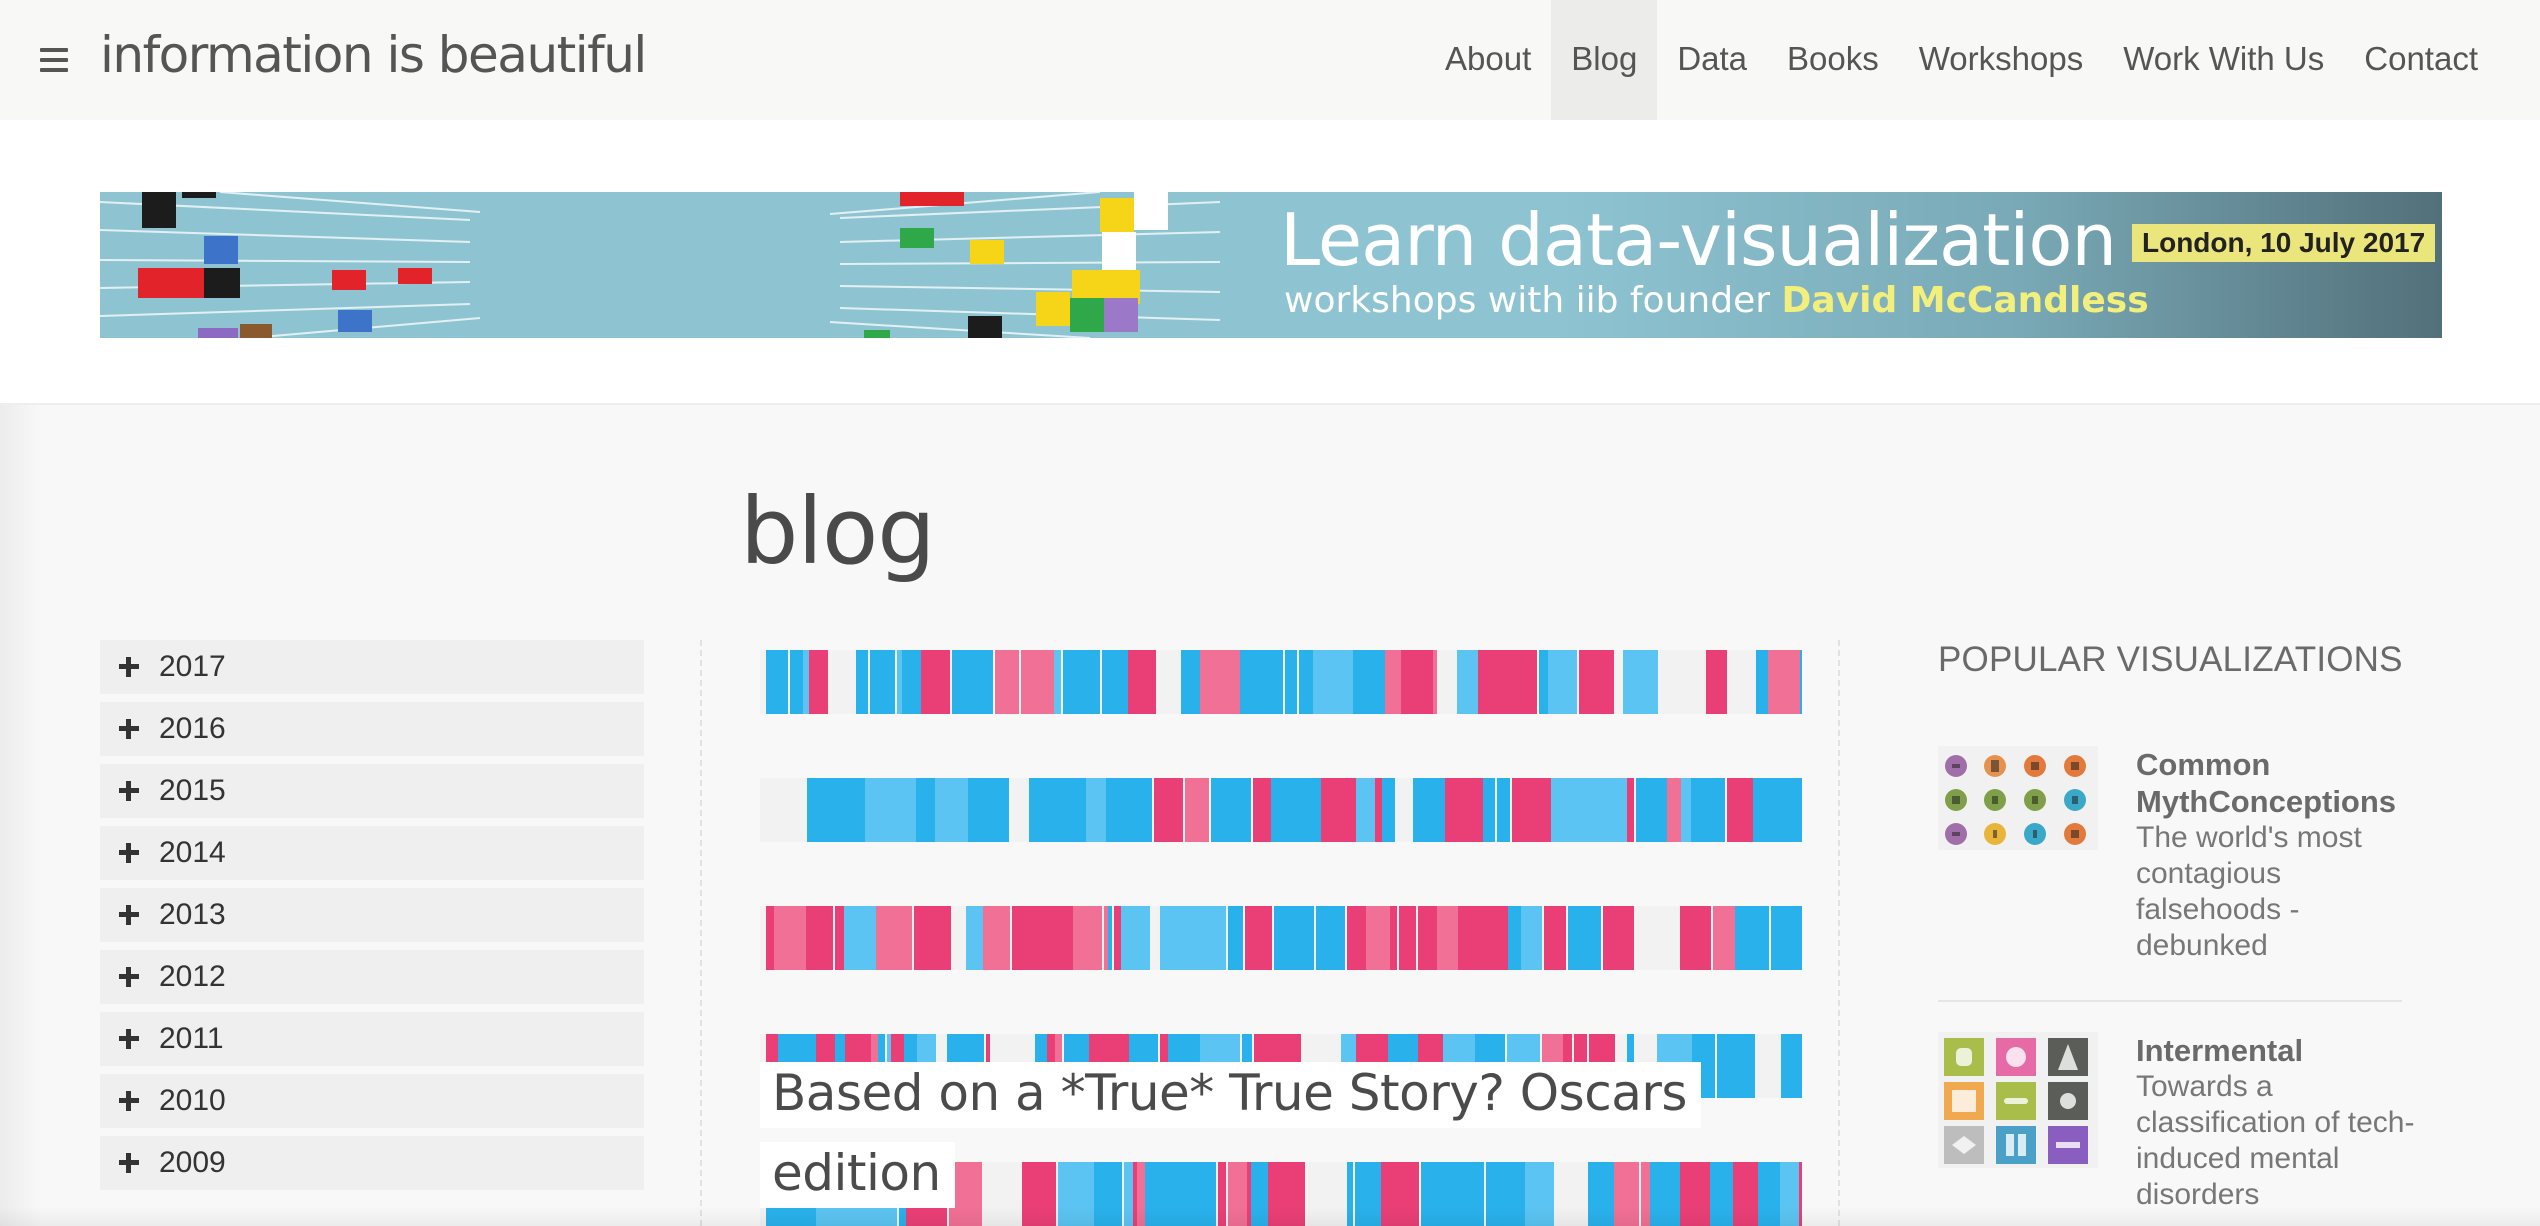 The image size is (2540, 1226). I want to click on nav-item-books: Books, so click(1833, 60).